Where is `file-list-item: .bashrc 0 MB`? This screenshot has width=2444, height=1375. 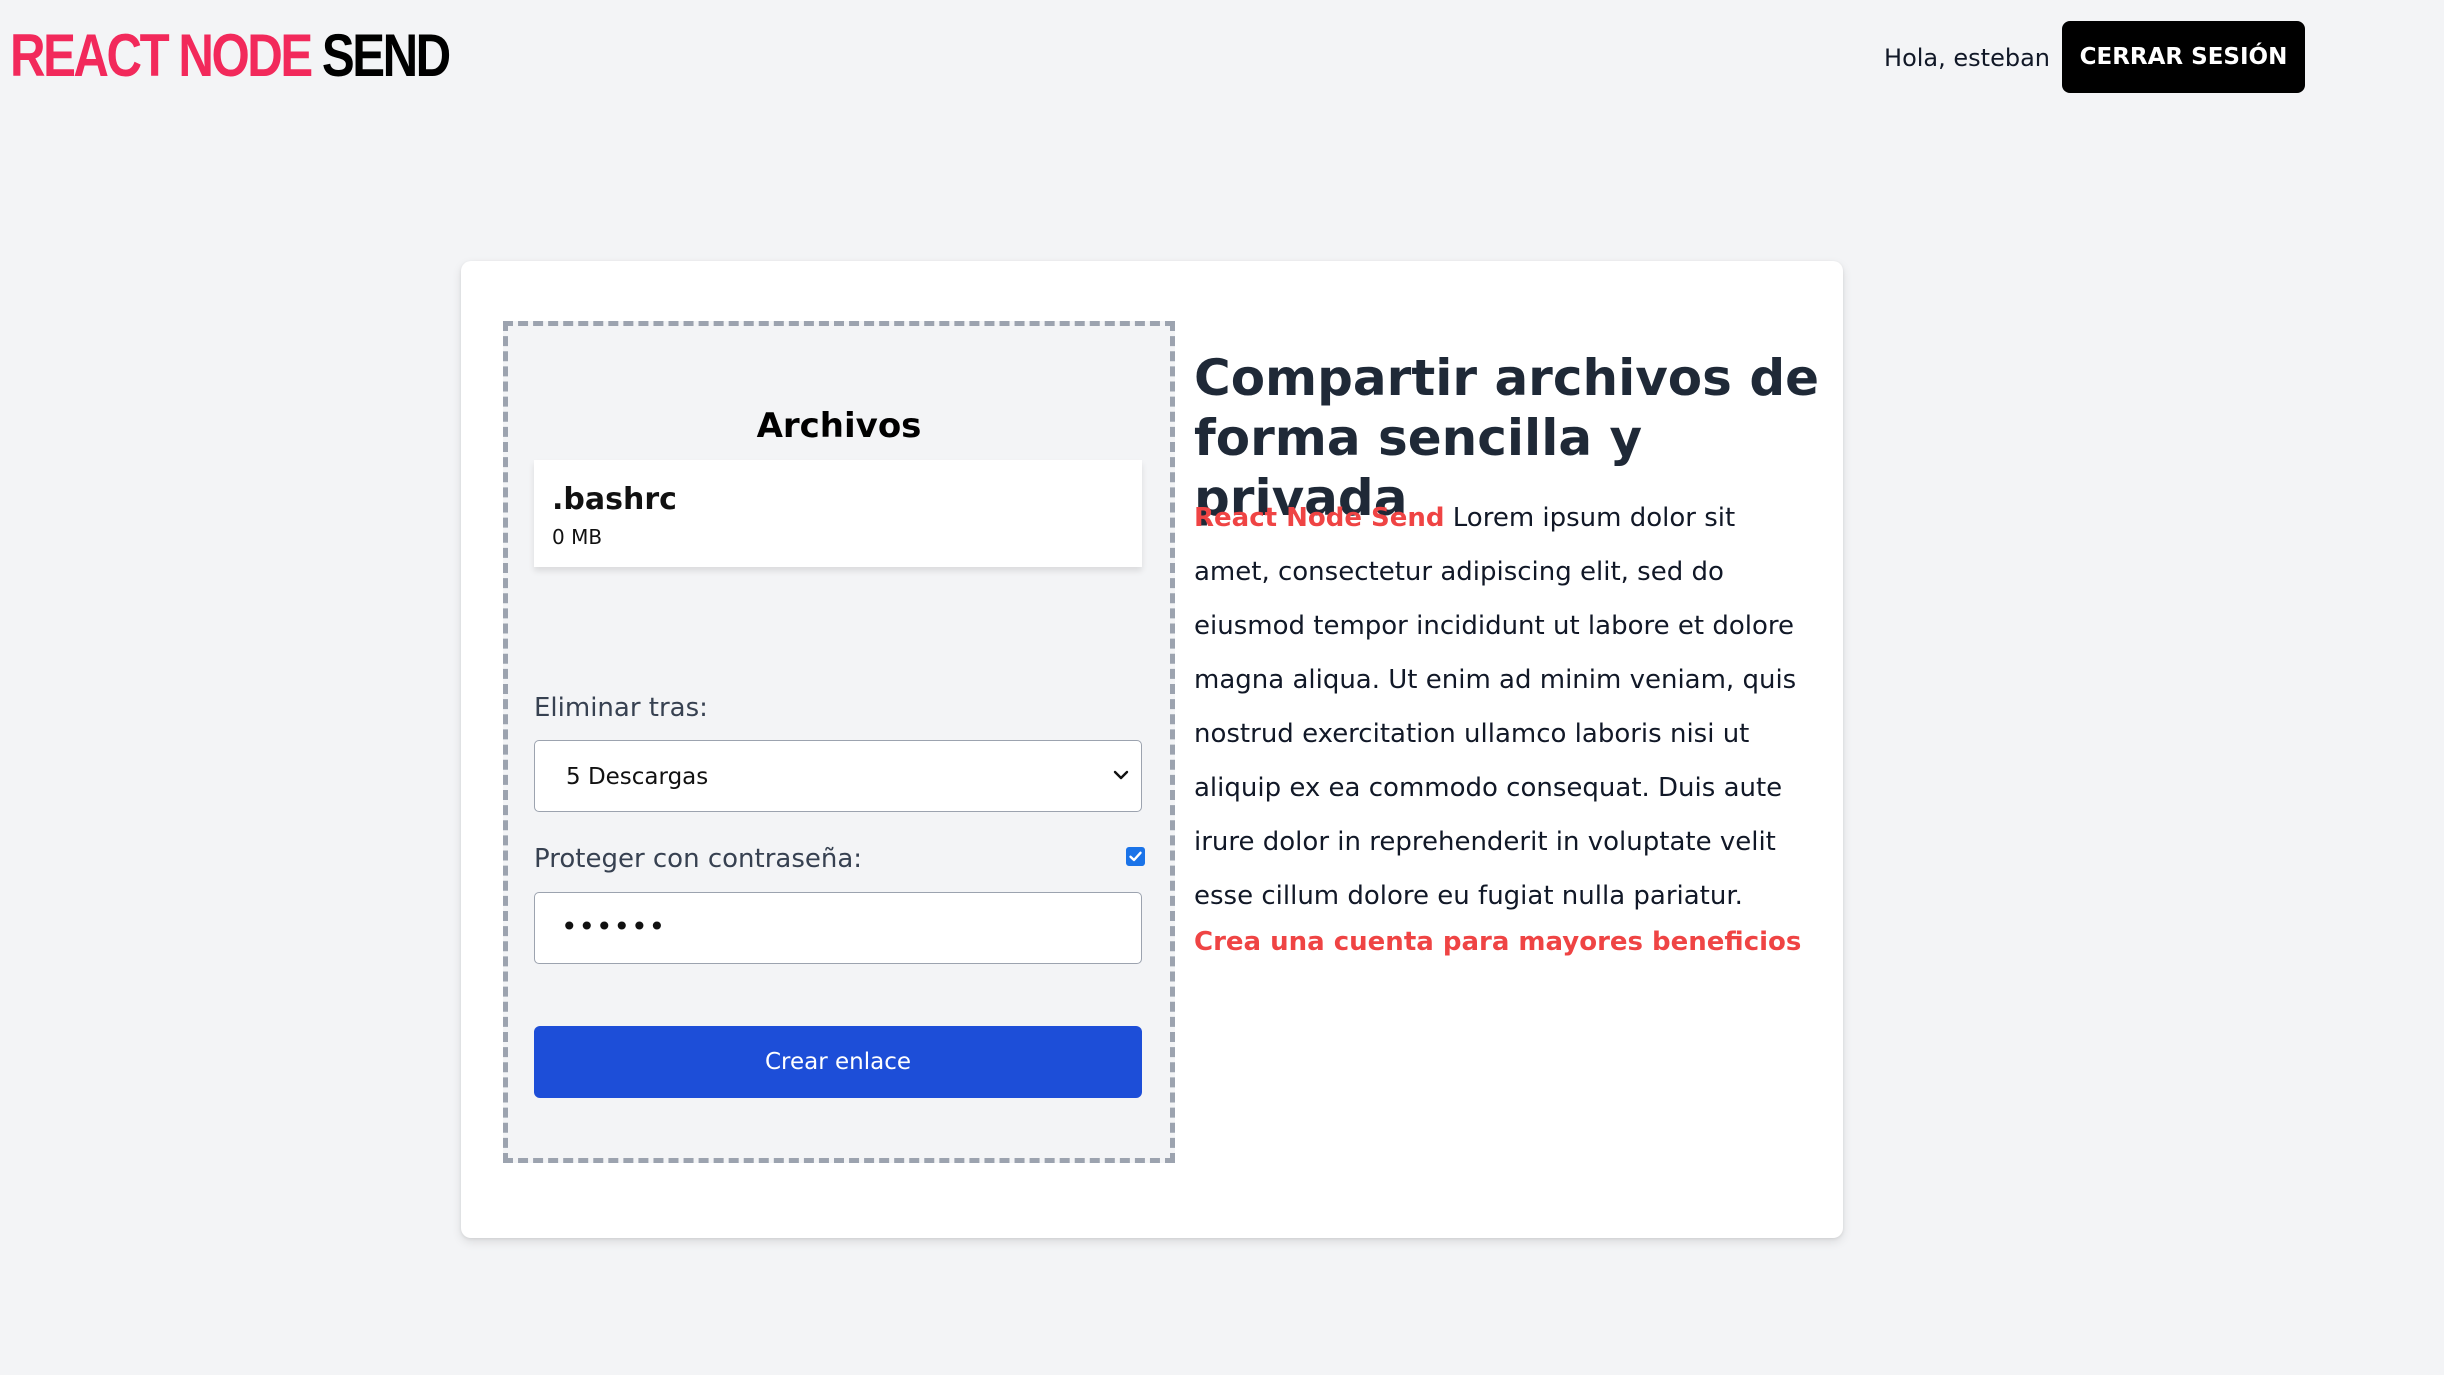 file-list-item: .bashrc 0 MB is located at coordinates (838, 513).